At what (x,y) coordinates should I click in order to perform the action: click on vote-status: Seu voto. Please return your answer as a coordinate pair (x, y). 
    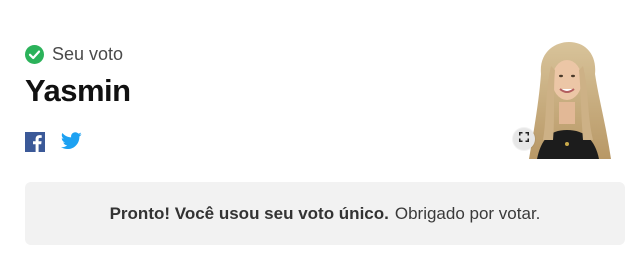
    Looking at the image, I should click on (74, 54).